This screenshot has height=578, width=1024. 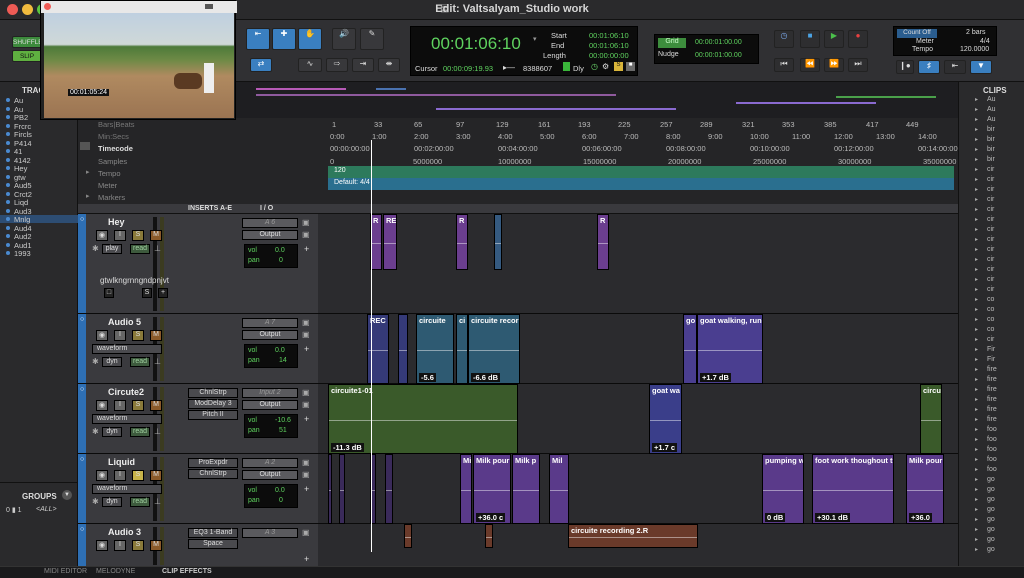 What do you see at coordinates (905, 67) in the screenshot?
I see `wait-for-note-button: ❙●` at bounding box center [905, 67].